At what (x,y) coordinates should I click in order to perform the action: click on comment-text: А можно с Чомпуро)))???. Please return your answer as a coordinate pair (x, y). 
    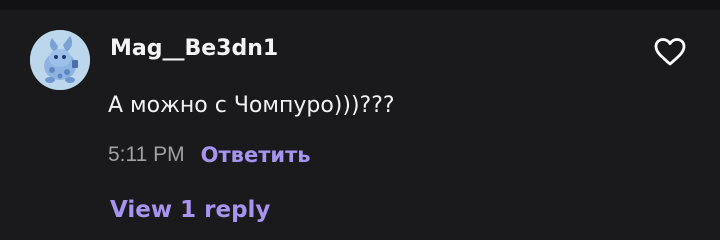
    Looking at the image, I should click on (251, 105).